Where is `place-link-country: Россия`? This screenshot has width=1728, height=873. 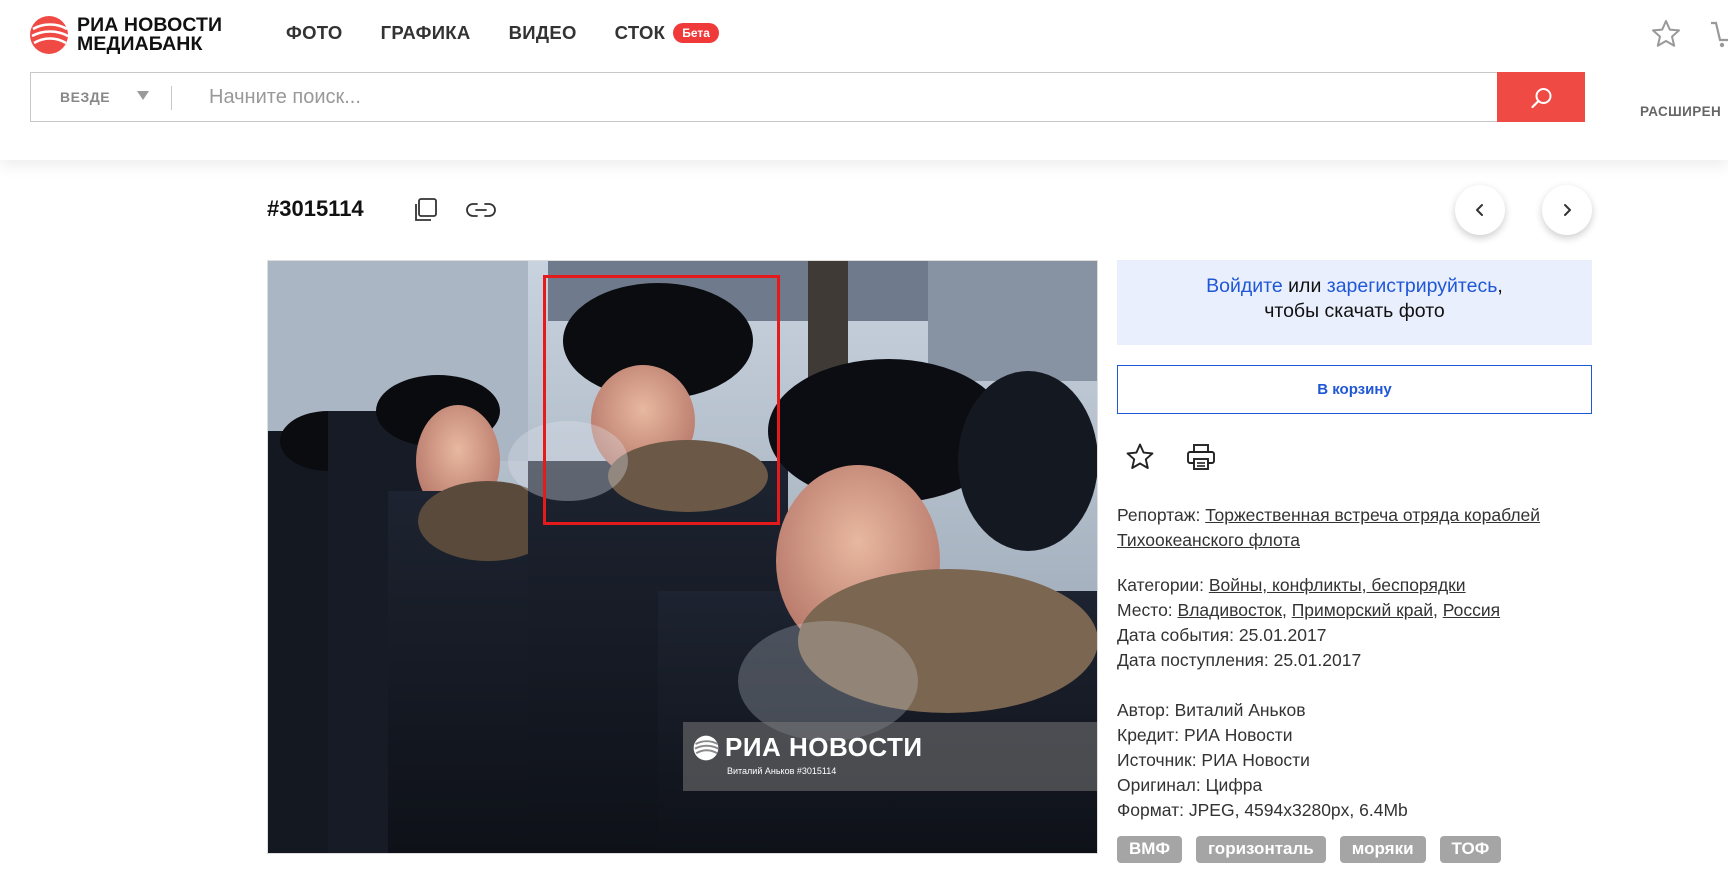
place-link-country: Россия is located at coordinates (1471, 610).